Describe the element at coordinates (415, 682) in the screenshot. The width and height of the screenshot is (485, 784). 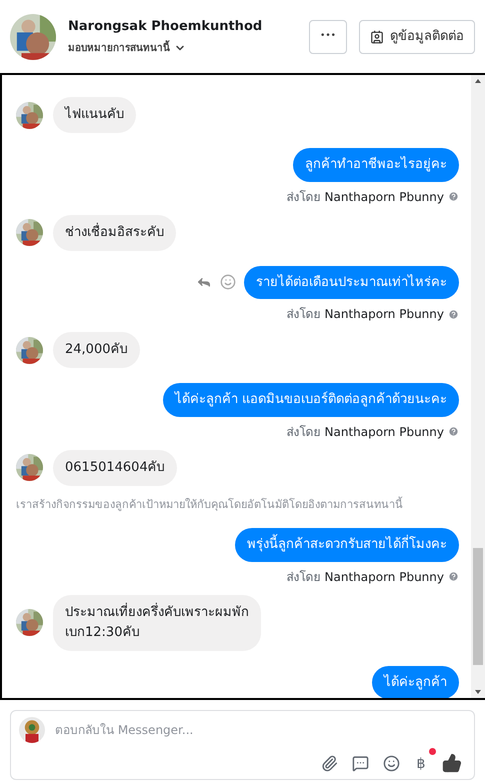
I see `outgoing-message: ได้ค่ะลูกค้า` at that location.